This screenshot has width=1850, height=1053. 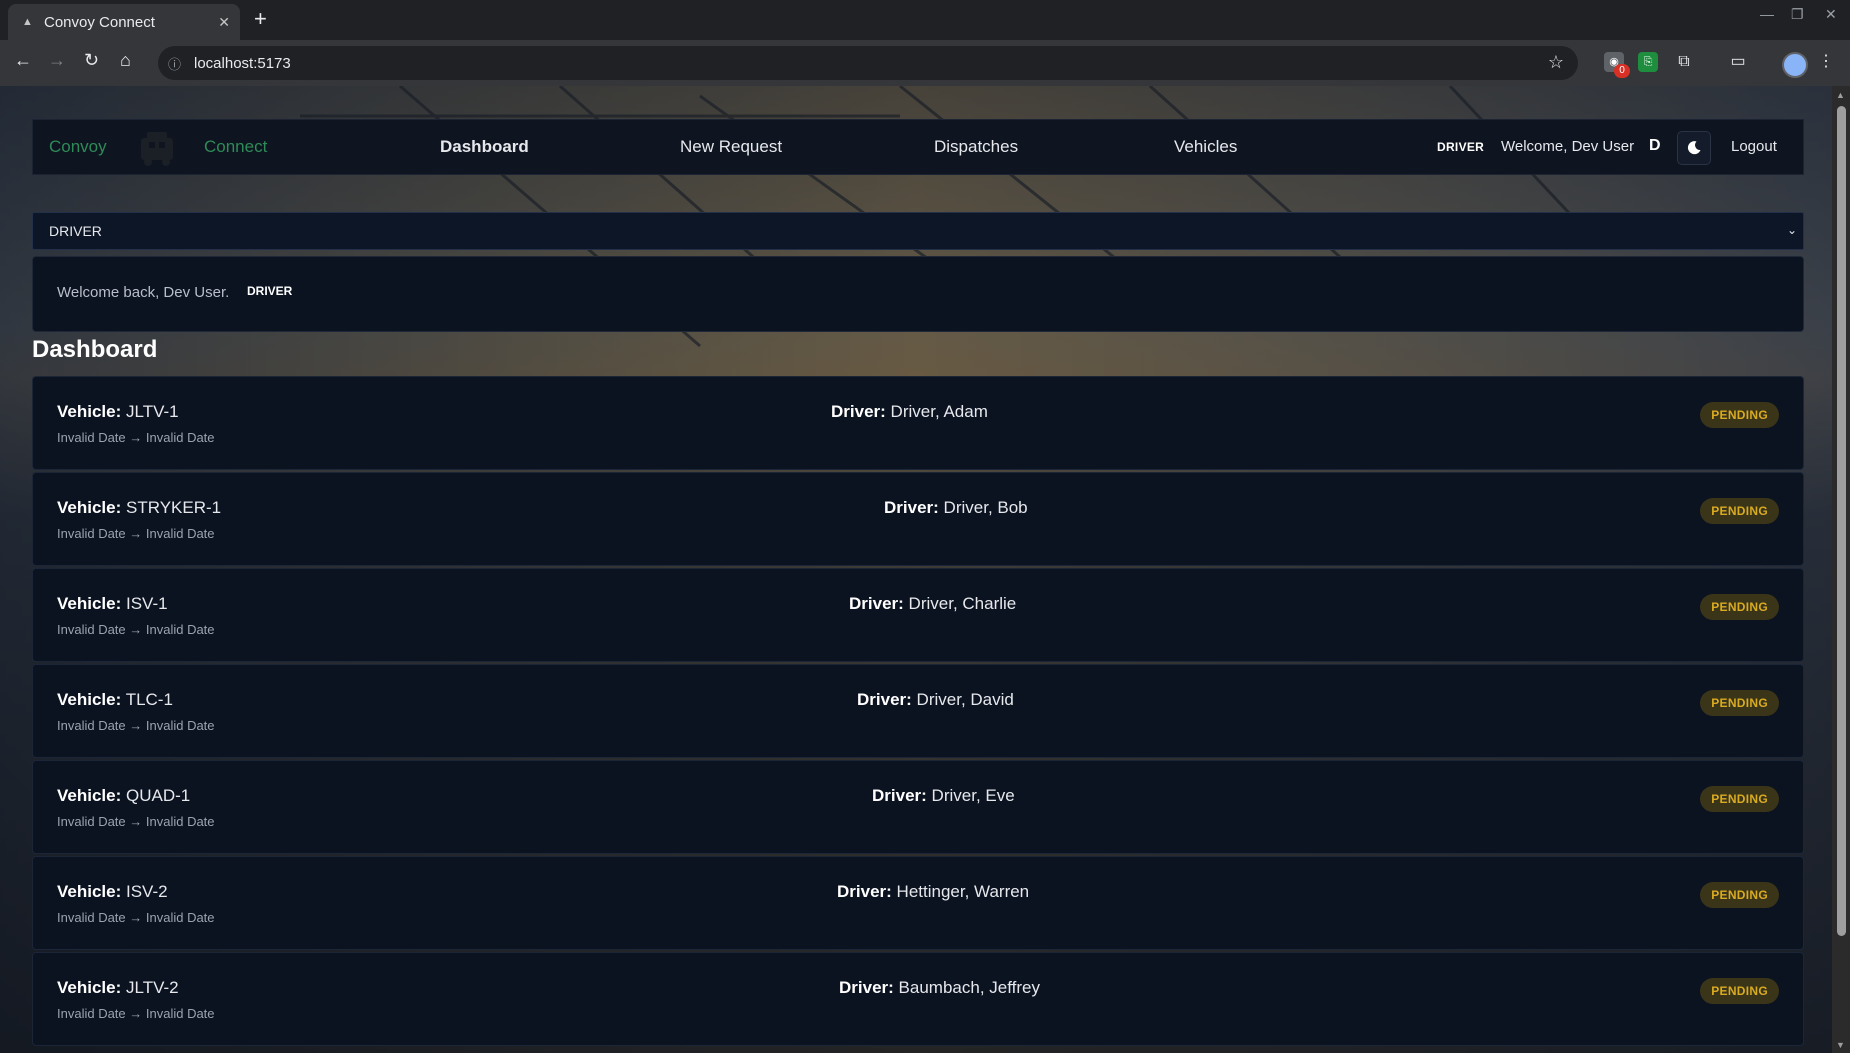 I want to click on welcome-user-text: Welcome, Dev User, so click(x=1568, y=146).